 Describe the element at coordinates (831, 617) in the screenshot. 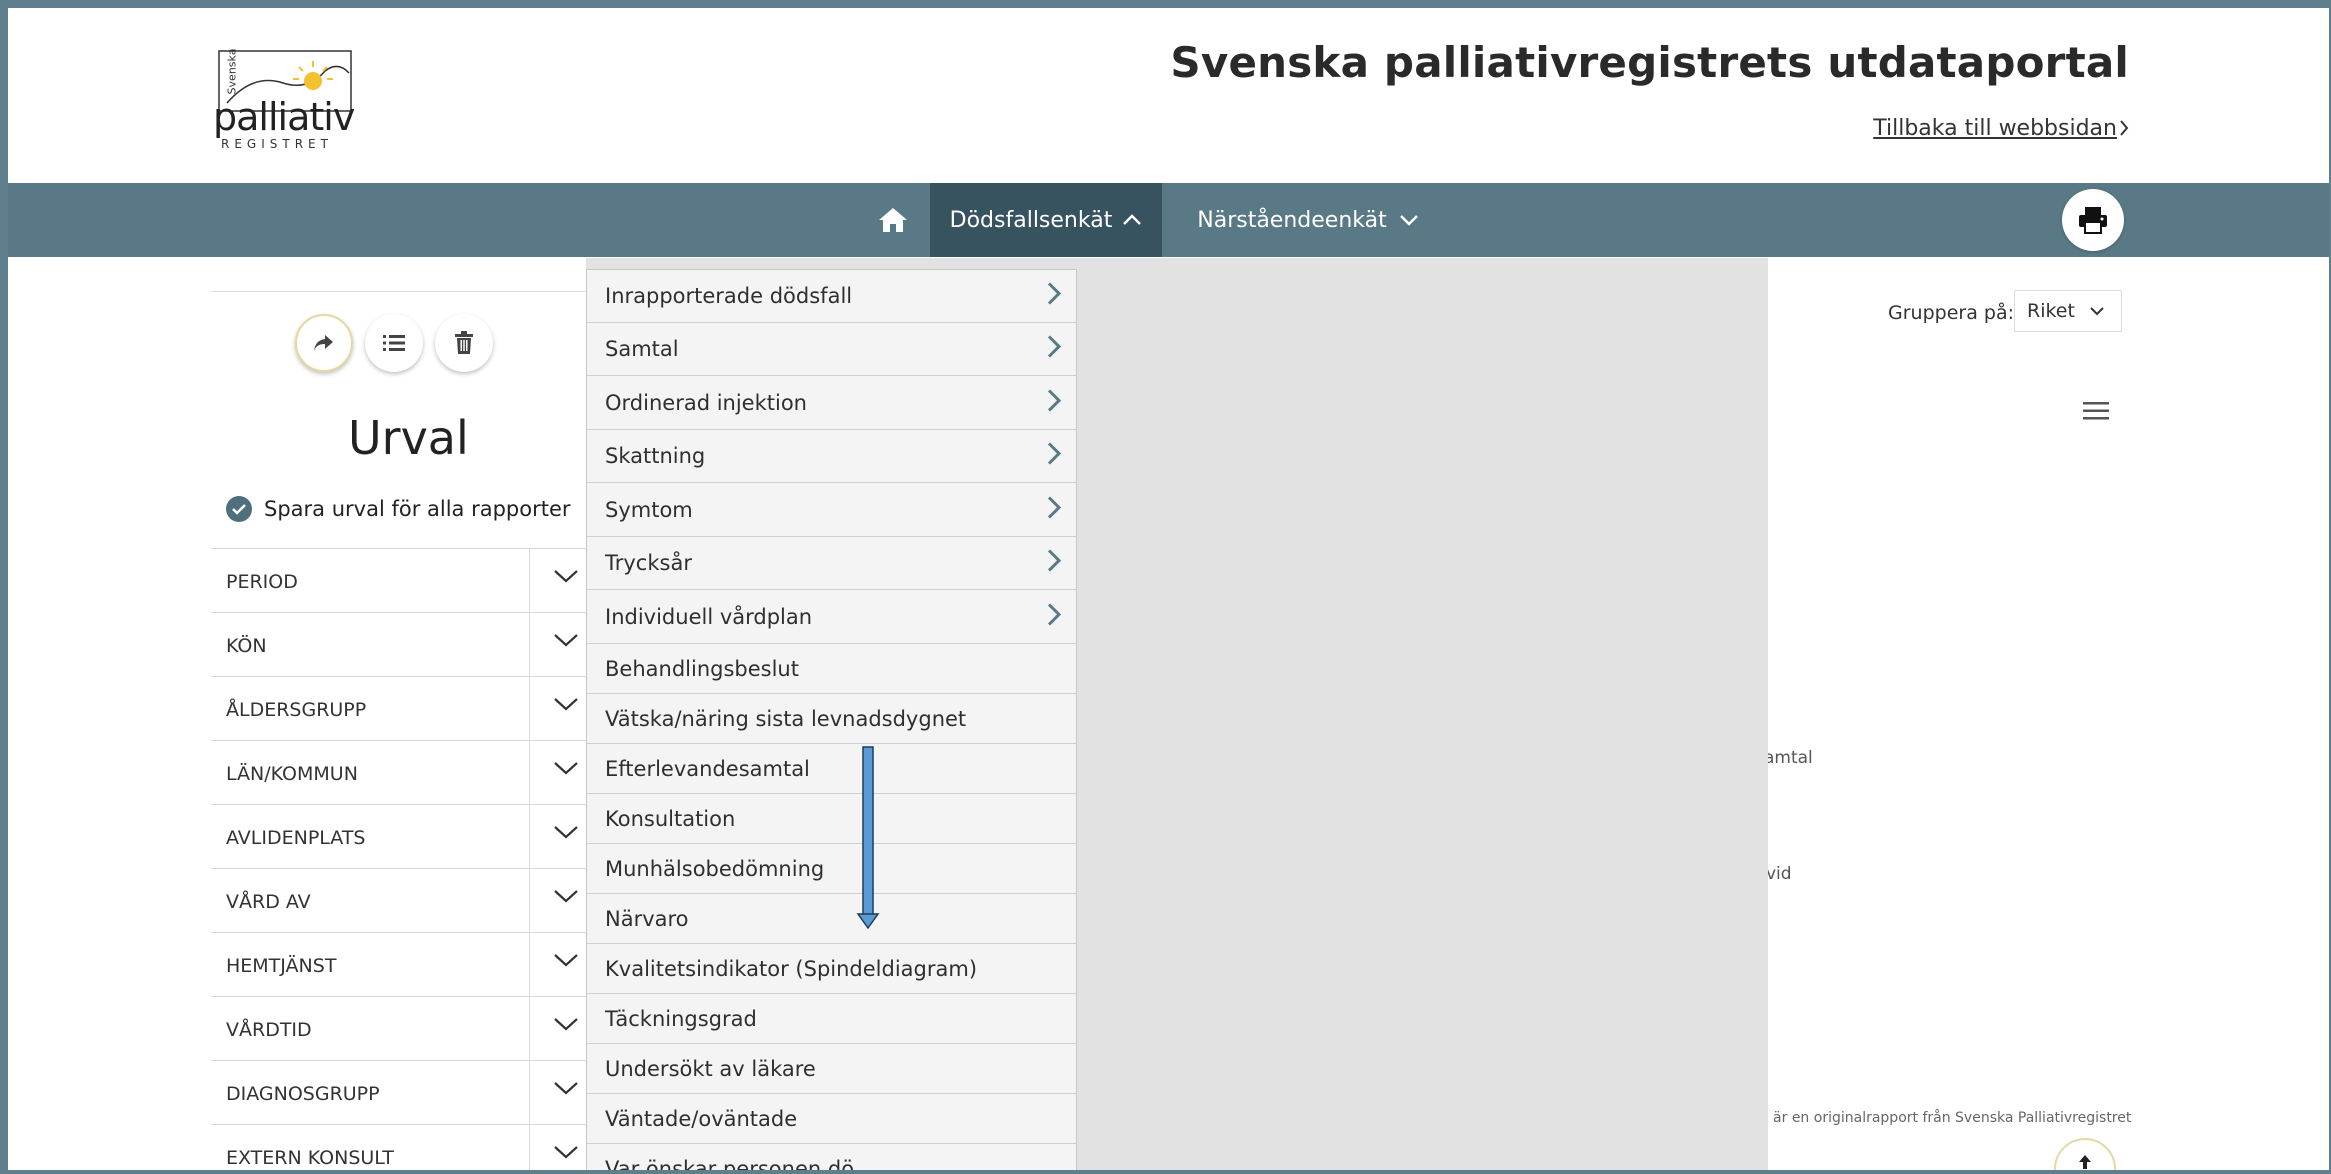

I see `menu-item: Individuell vårdplan` at that location.